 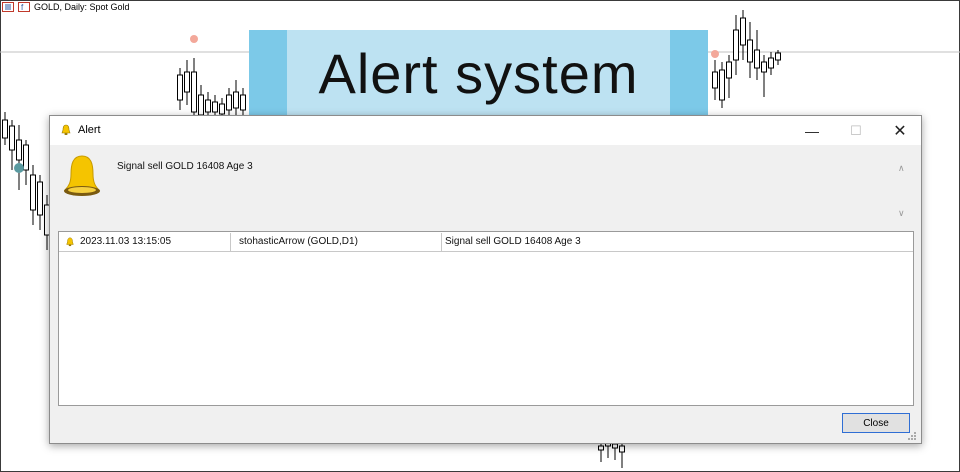 I want to click on alert-source-cell: stohasticArrow (GOLD,D1), so click(x=336, y=242).